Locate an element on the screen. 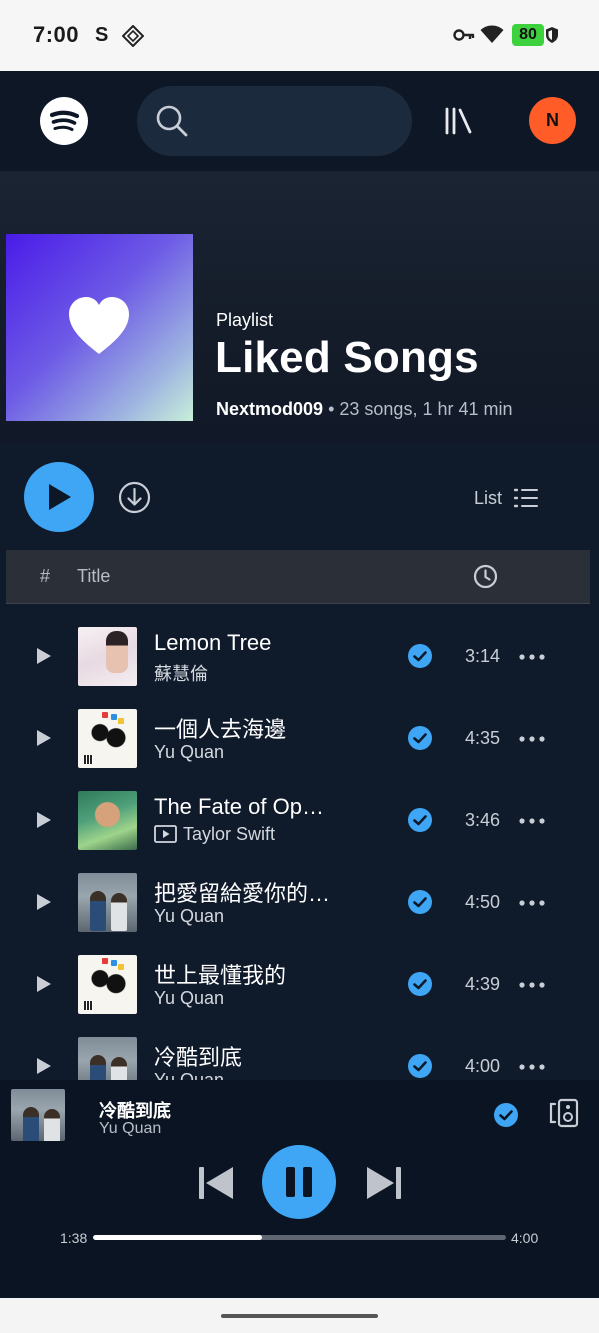 The width and height of the screenshot is (599, 1333). track-row: 把愛留給愛你的… Yu Quan 4:50 is located at coordinates (299, 902).